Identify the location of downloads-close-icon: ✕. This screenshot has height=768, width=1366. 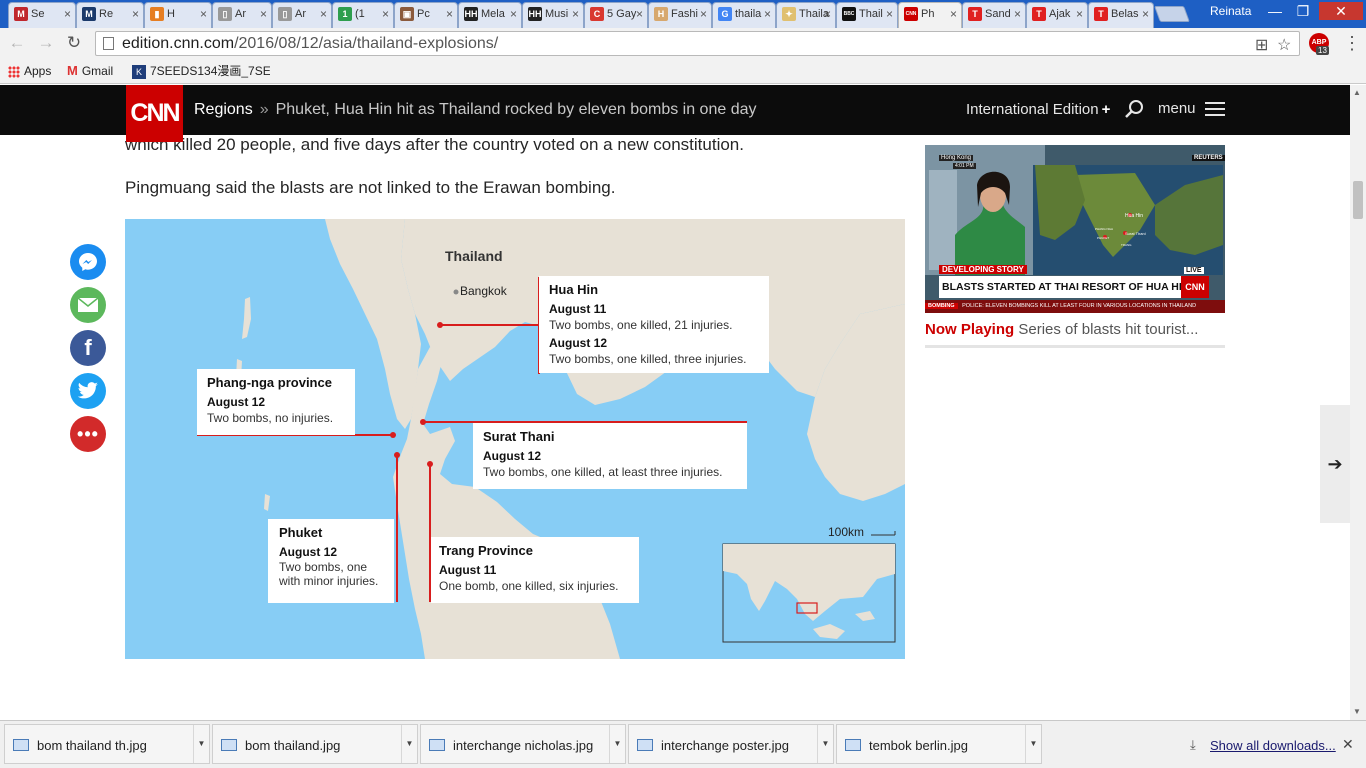
(1348, 744).